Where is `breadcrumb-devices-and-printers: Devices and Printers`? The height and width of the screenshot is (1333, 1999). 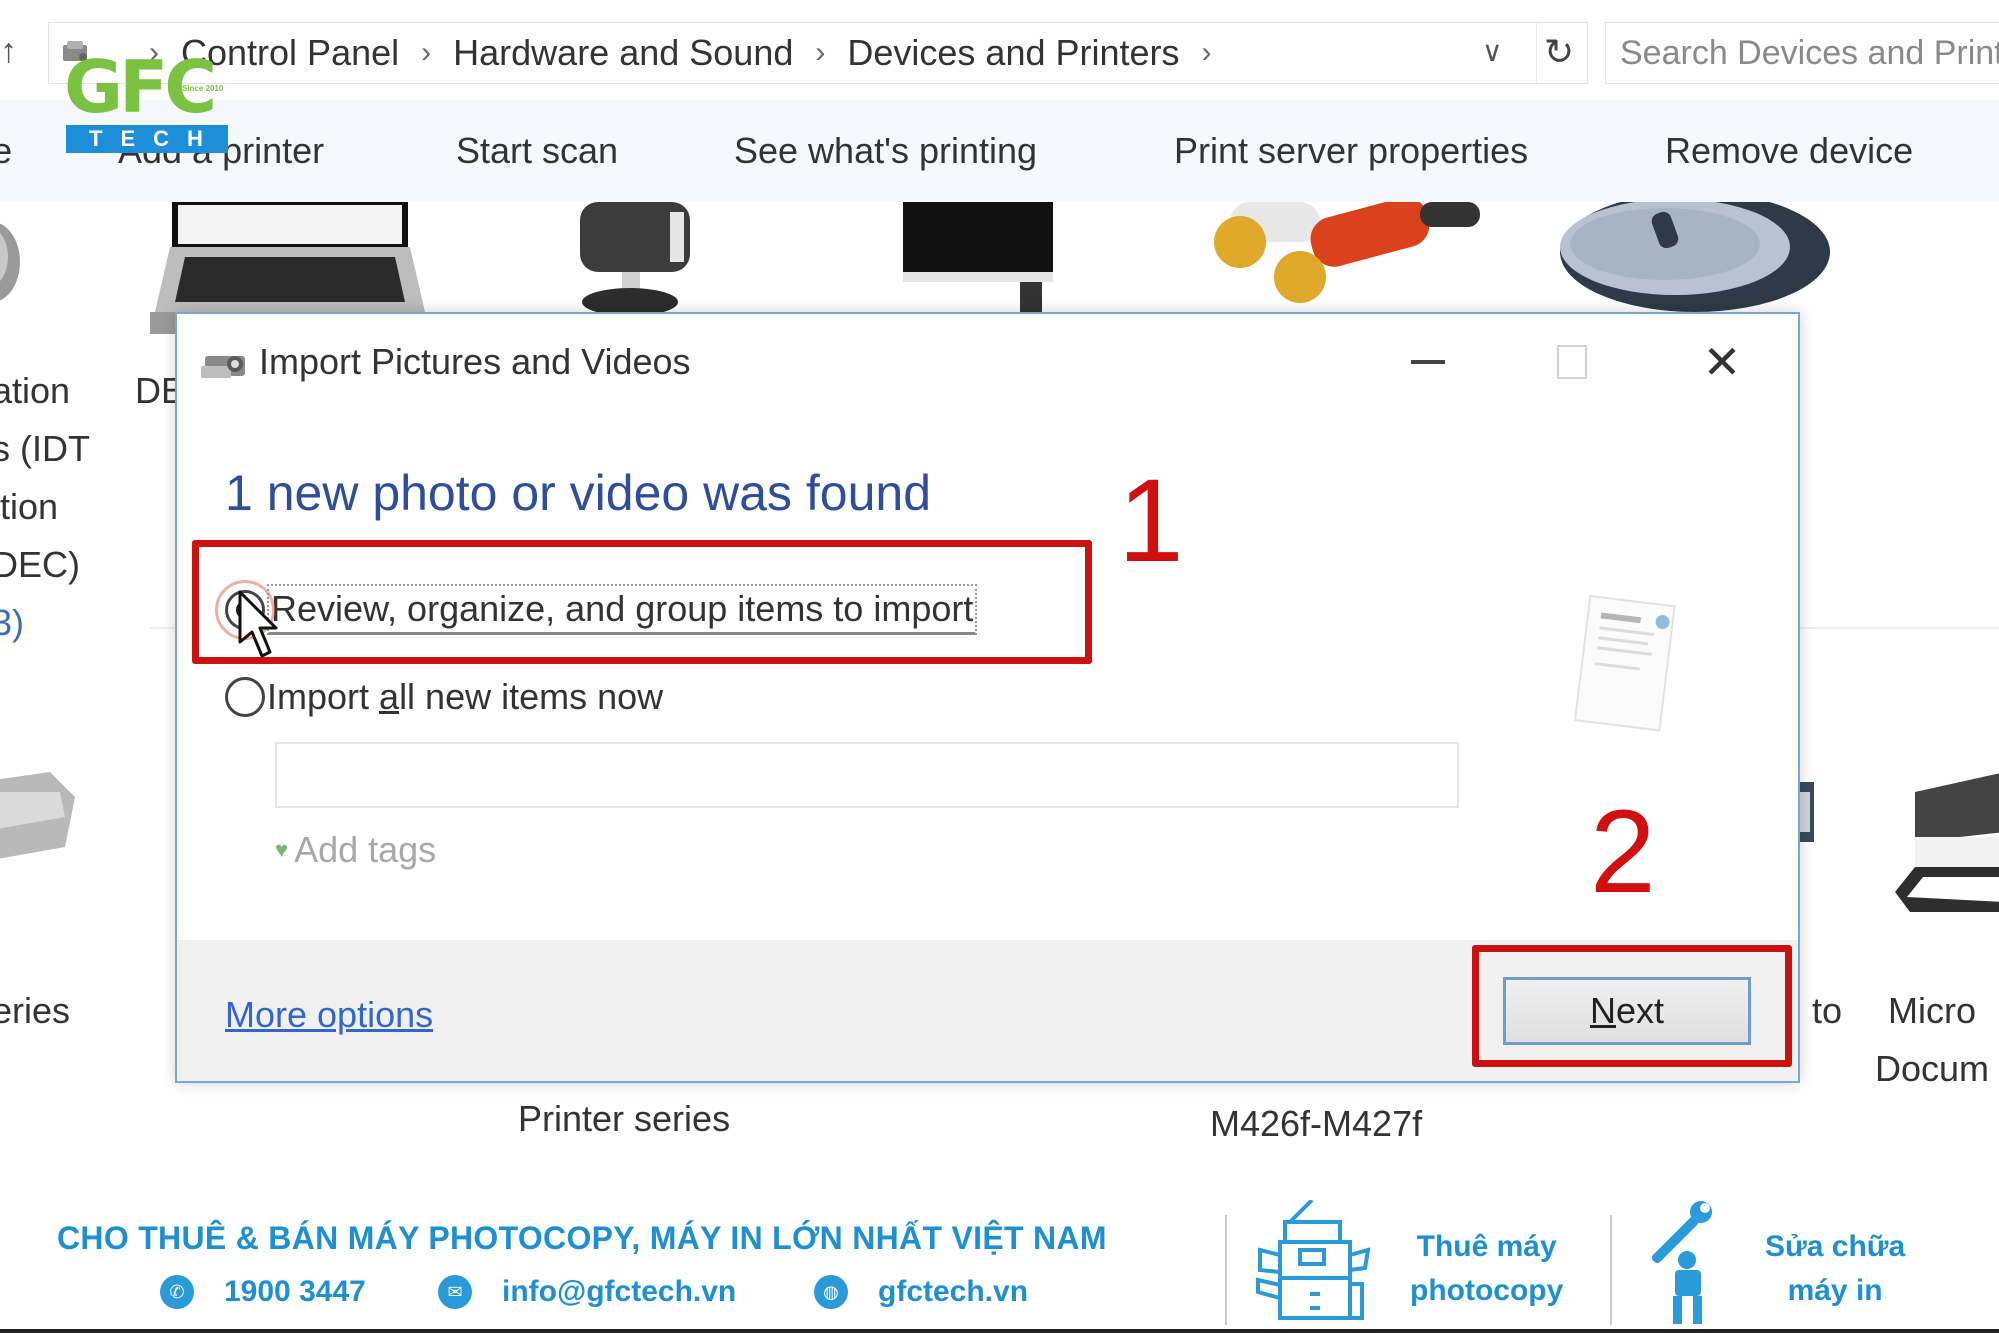 breadcrumb-devices-and-printers: Devices and Printers is located at coordinates (1013, 53).